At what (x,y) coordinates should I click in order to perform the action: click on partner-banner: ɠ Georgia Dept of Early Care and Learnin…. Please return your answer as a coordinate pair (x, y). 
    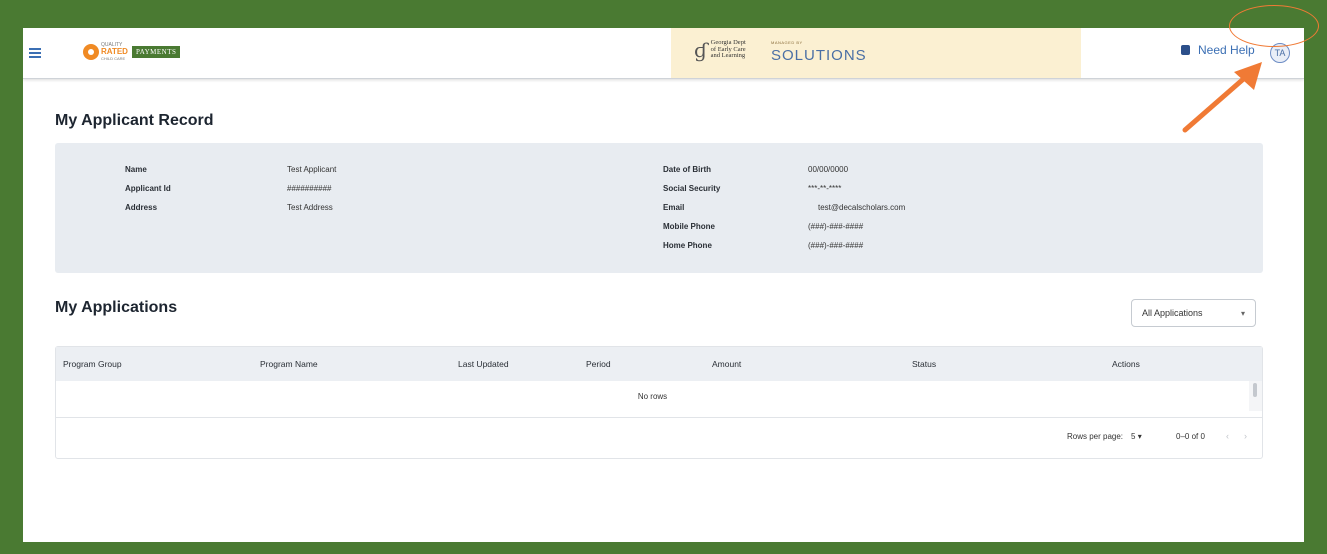
    Looking at the image, I should click on (876, 53).